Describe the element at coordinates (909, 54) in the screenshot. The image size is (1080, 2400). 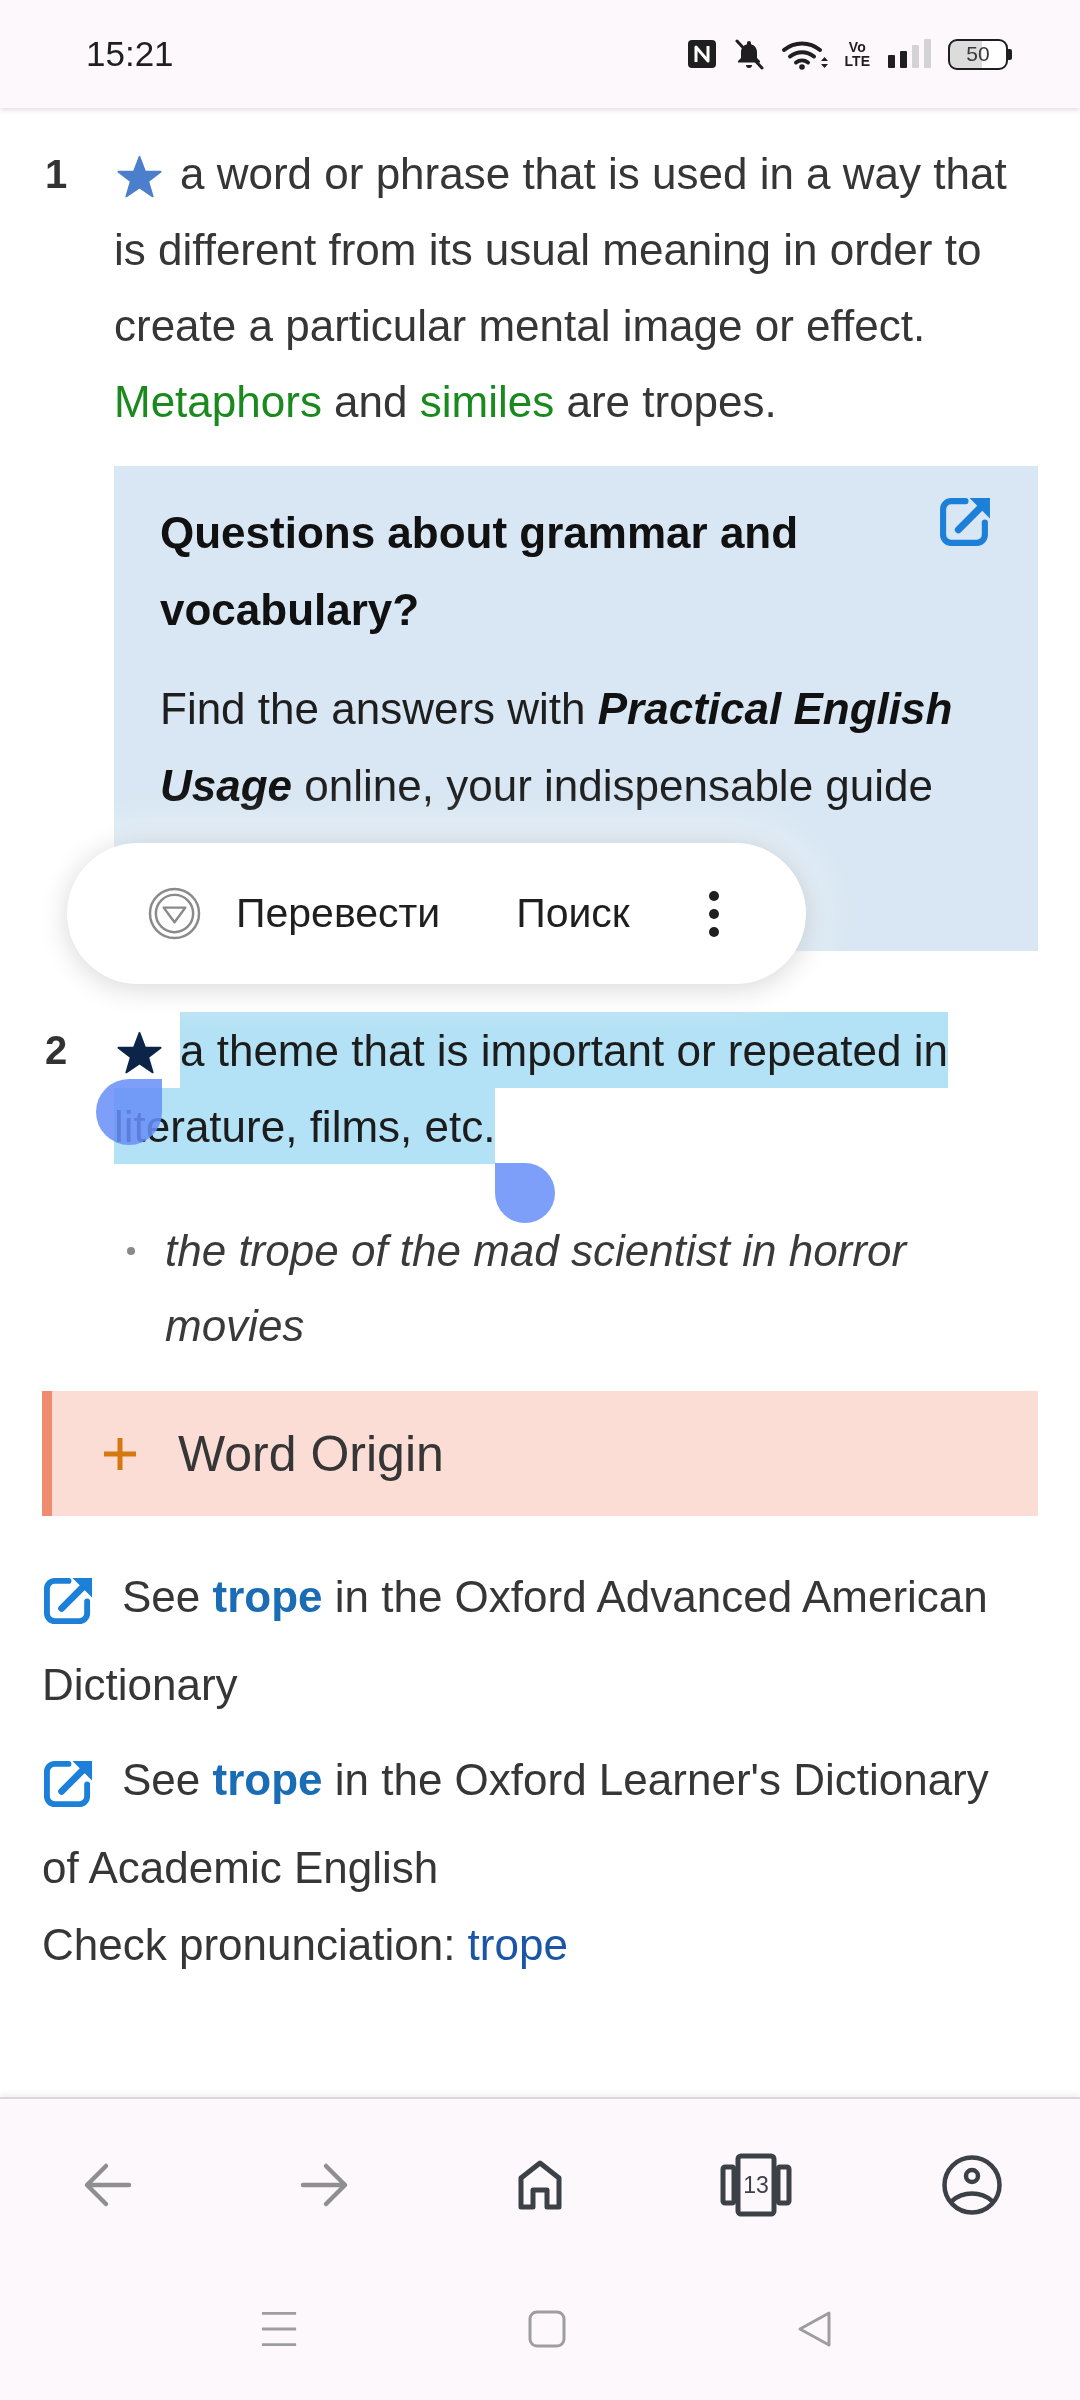
I see `signal-icon` at that location.